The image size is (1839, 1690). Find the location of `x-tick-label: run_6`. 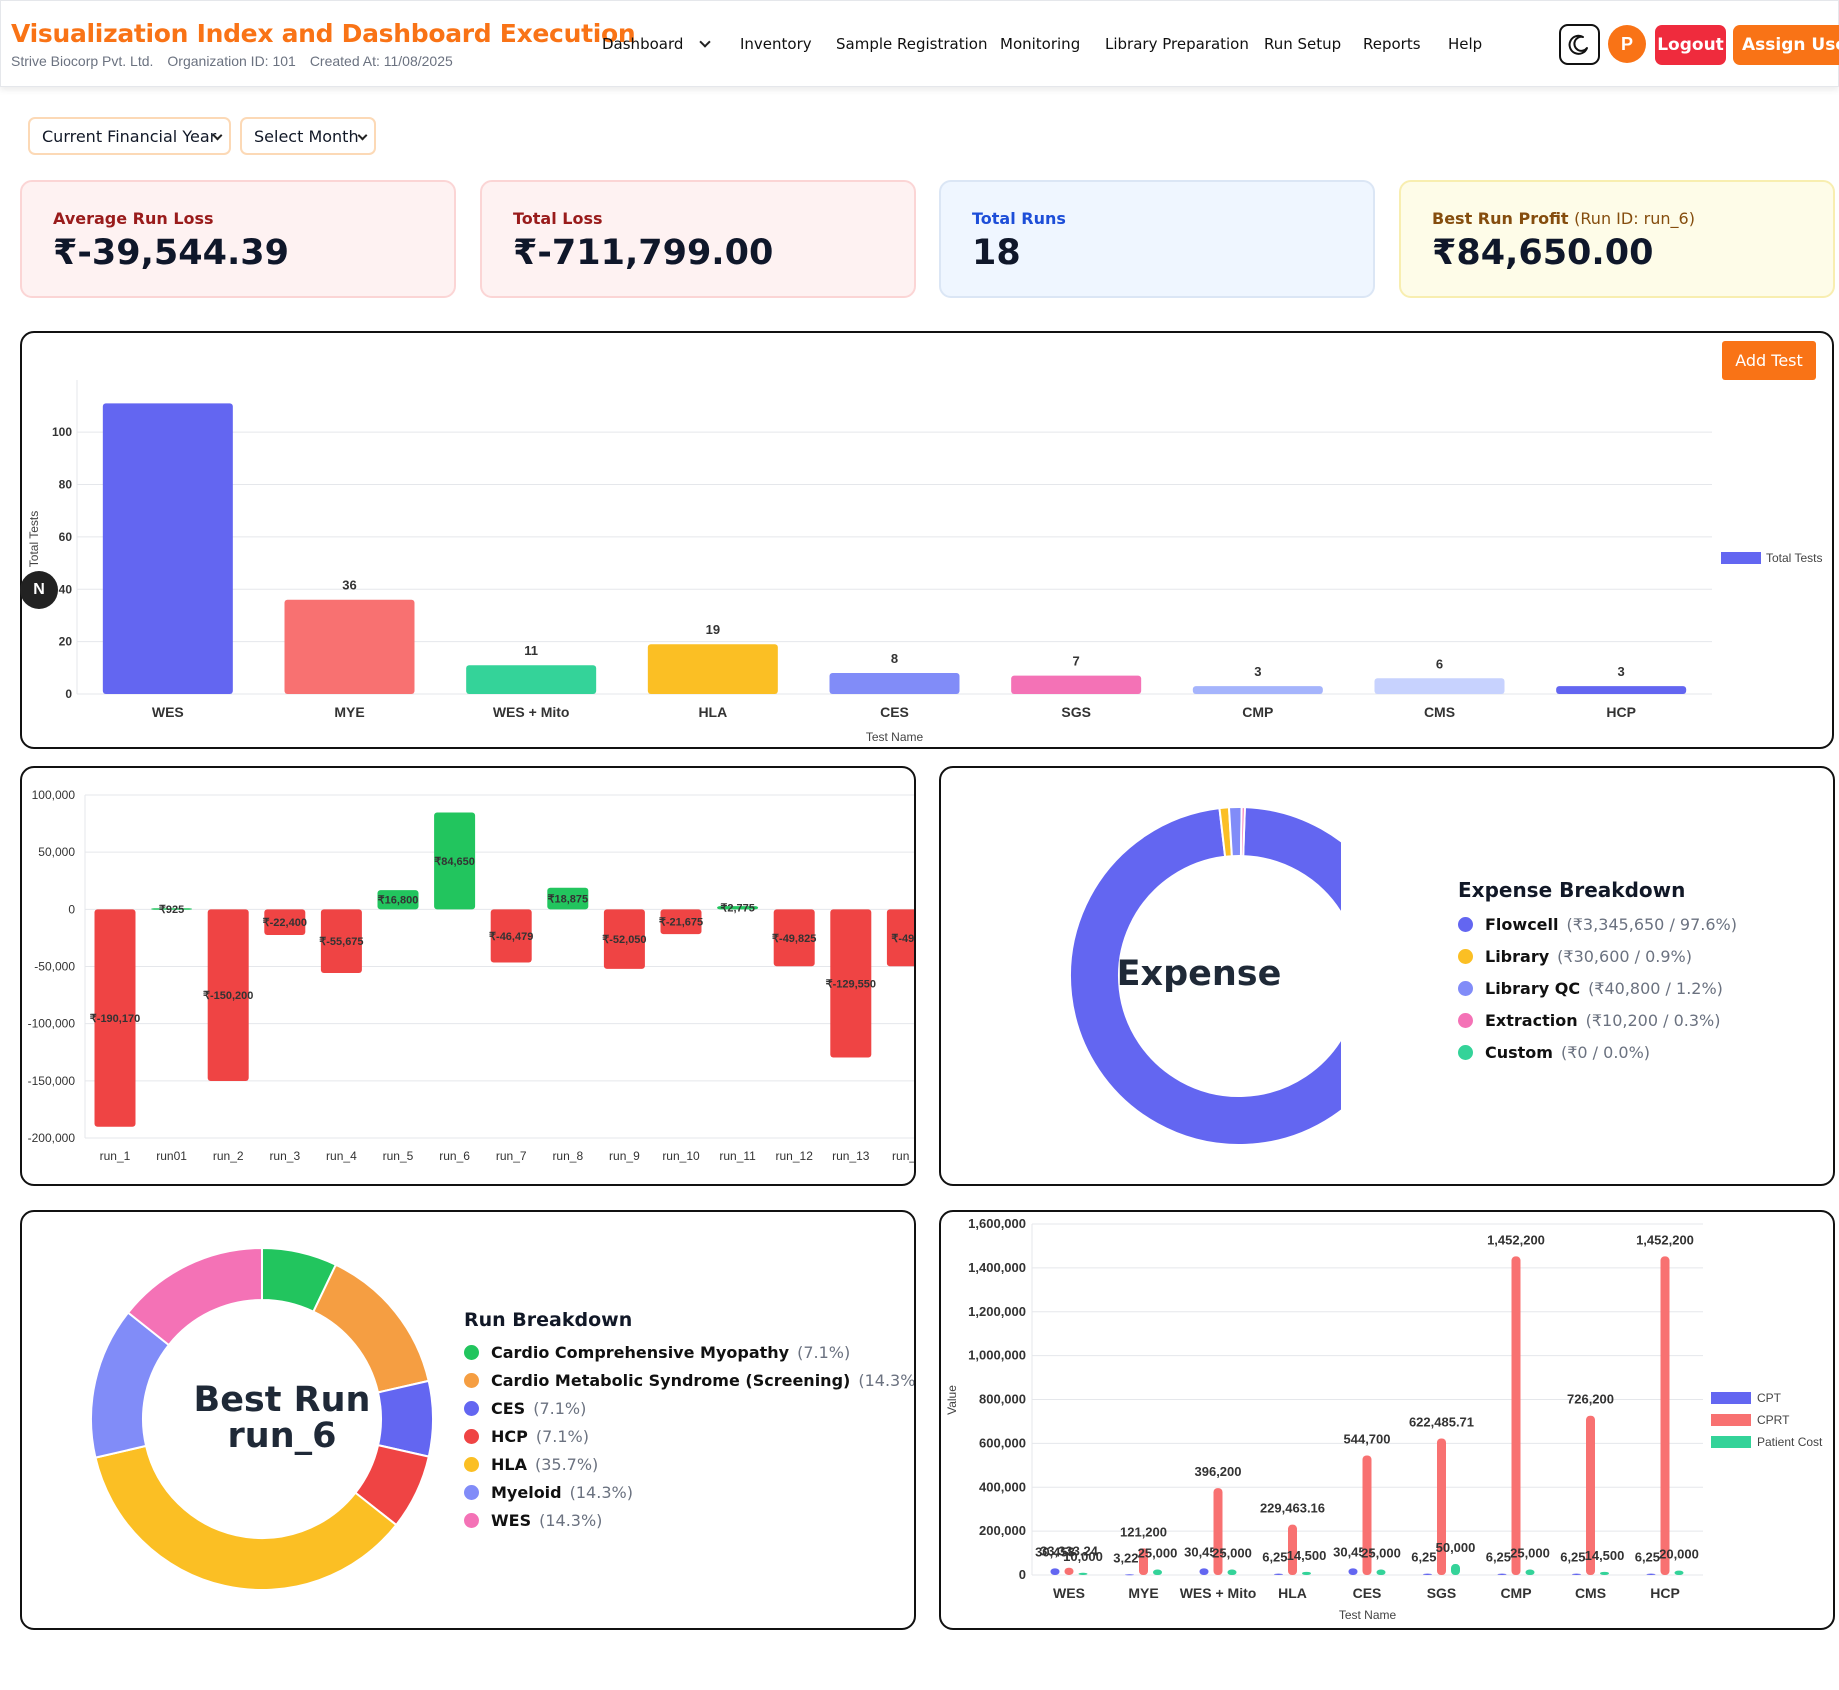

x-tick-label: run_6 is located at coordinates (454, 1156).